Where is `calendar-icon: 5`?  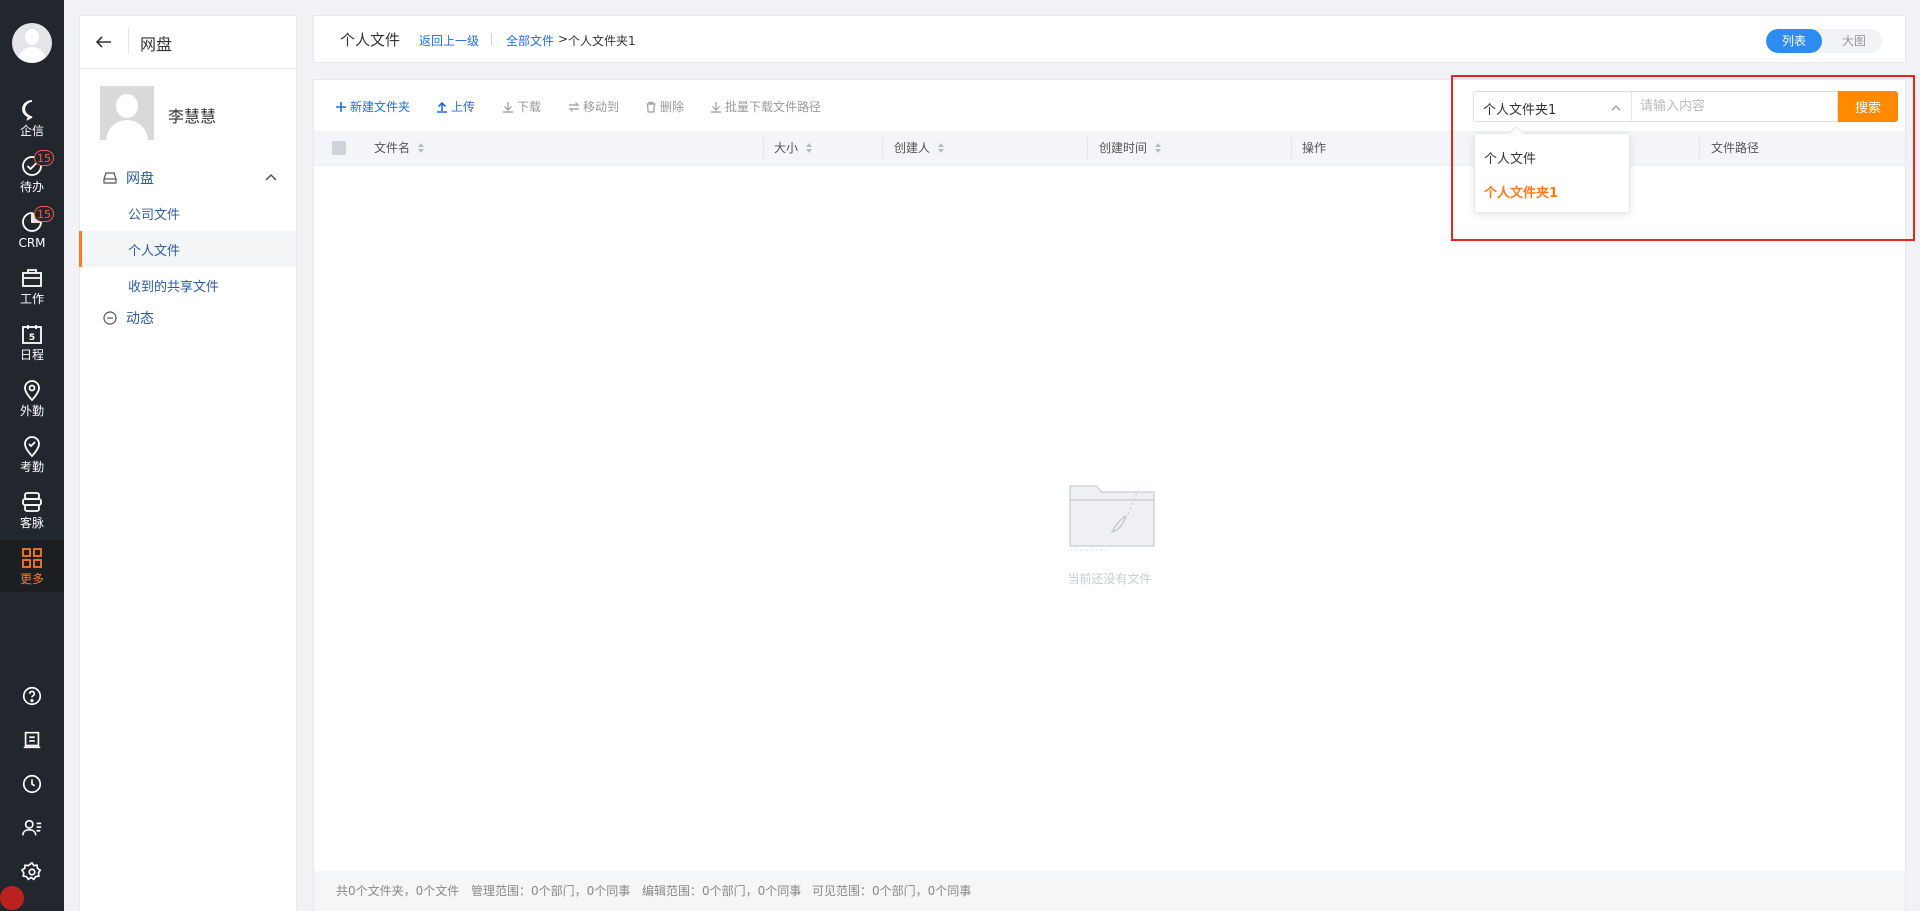
calendar-icon: 5 is located at coordinates (32, 334).